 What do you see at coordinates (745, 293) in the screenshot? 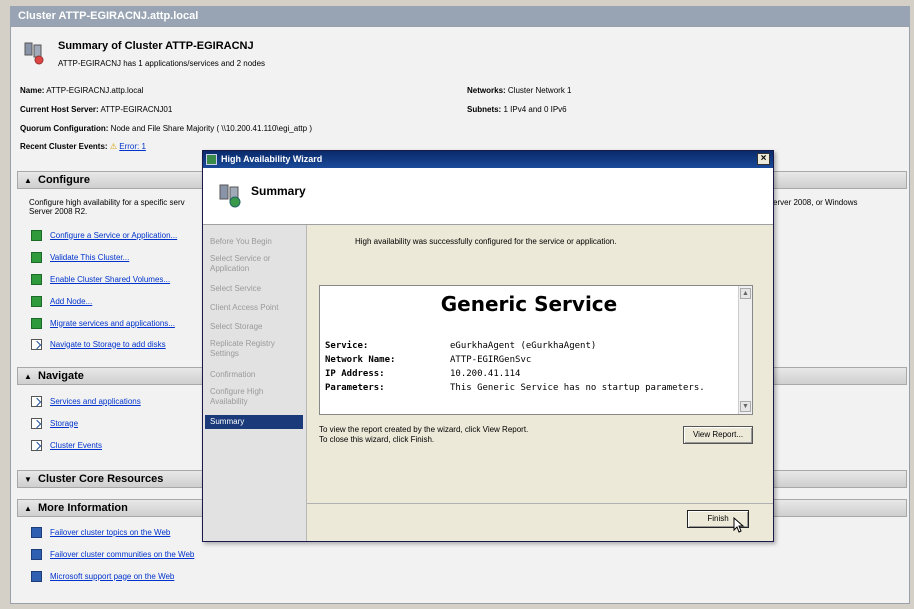
I see `scroll-up-icon: ▲` at bounding box center [745, 293].